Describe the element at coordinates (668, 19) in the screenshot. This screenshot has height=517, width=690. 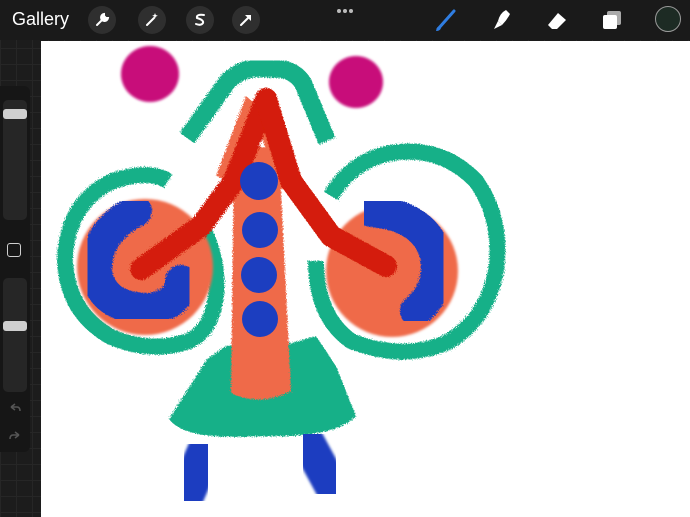
I see `color-picker-button` at that location.